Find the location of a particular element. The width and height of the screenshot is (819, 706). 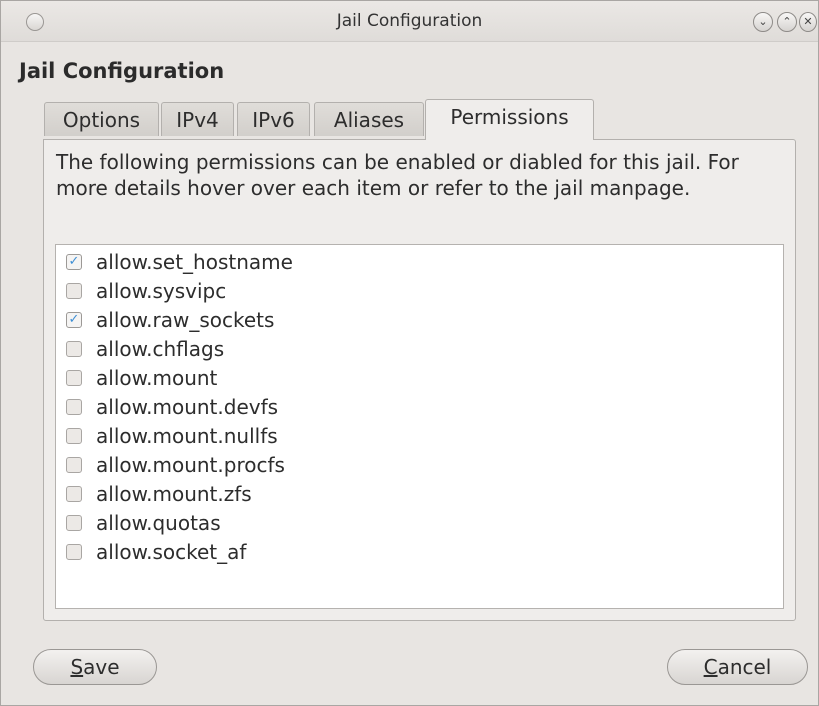

permission-item: ✓ allow.set_hostname is located at coordinates (419, 262).